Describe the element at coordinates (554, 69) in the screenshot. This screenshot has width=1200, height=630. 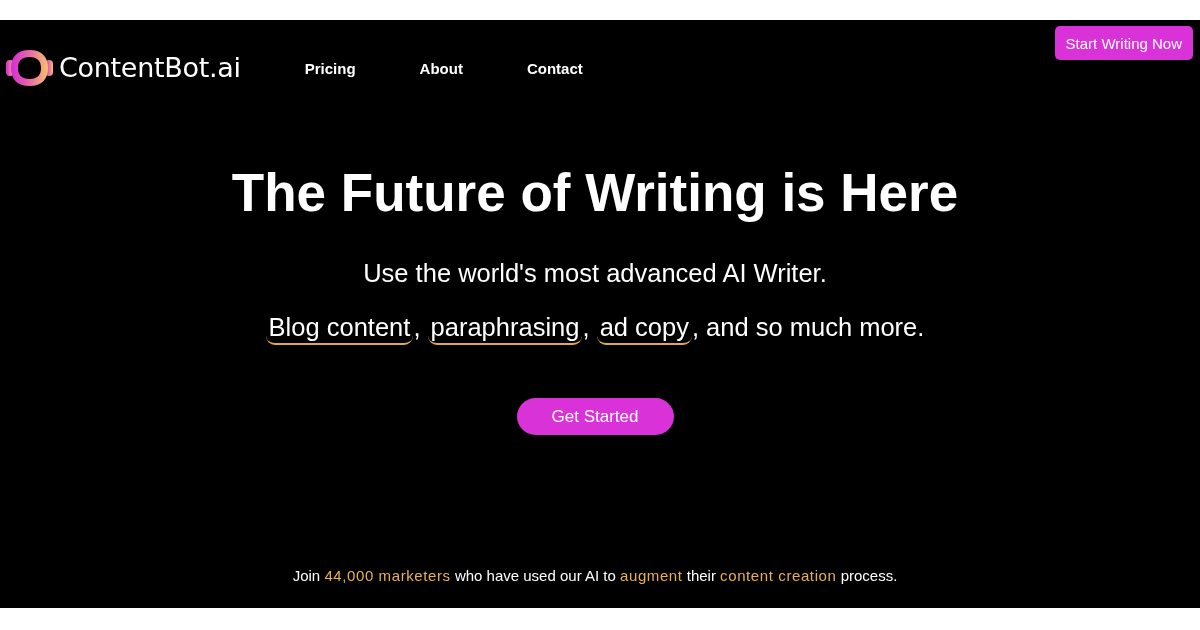
I see `nav-link: Contact` at that location.